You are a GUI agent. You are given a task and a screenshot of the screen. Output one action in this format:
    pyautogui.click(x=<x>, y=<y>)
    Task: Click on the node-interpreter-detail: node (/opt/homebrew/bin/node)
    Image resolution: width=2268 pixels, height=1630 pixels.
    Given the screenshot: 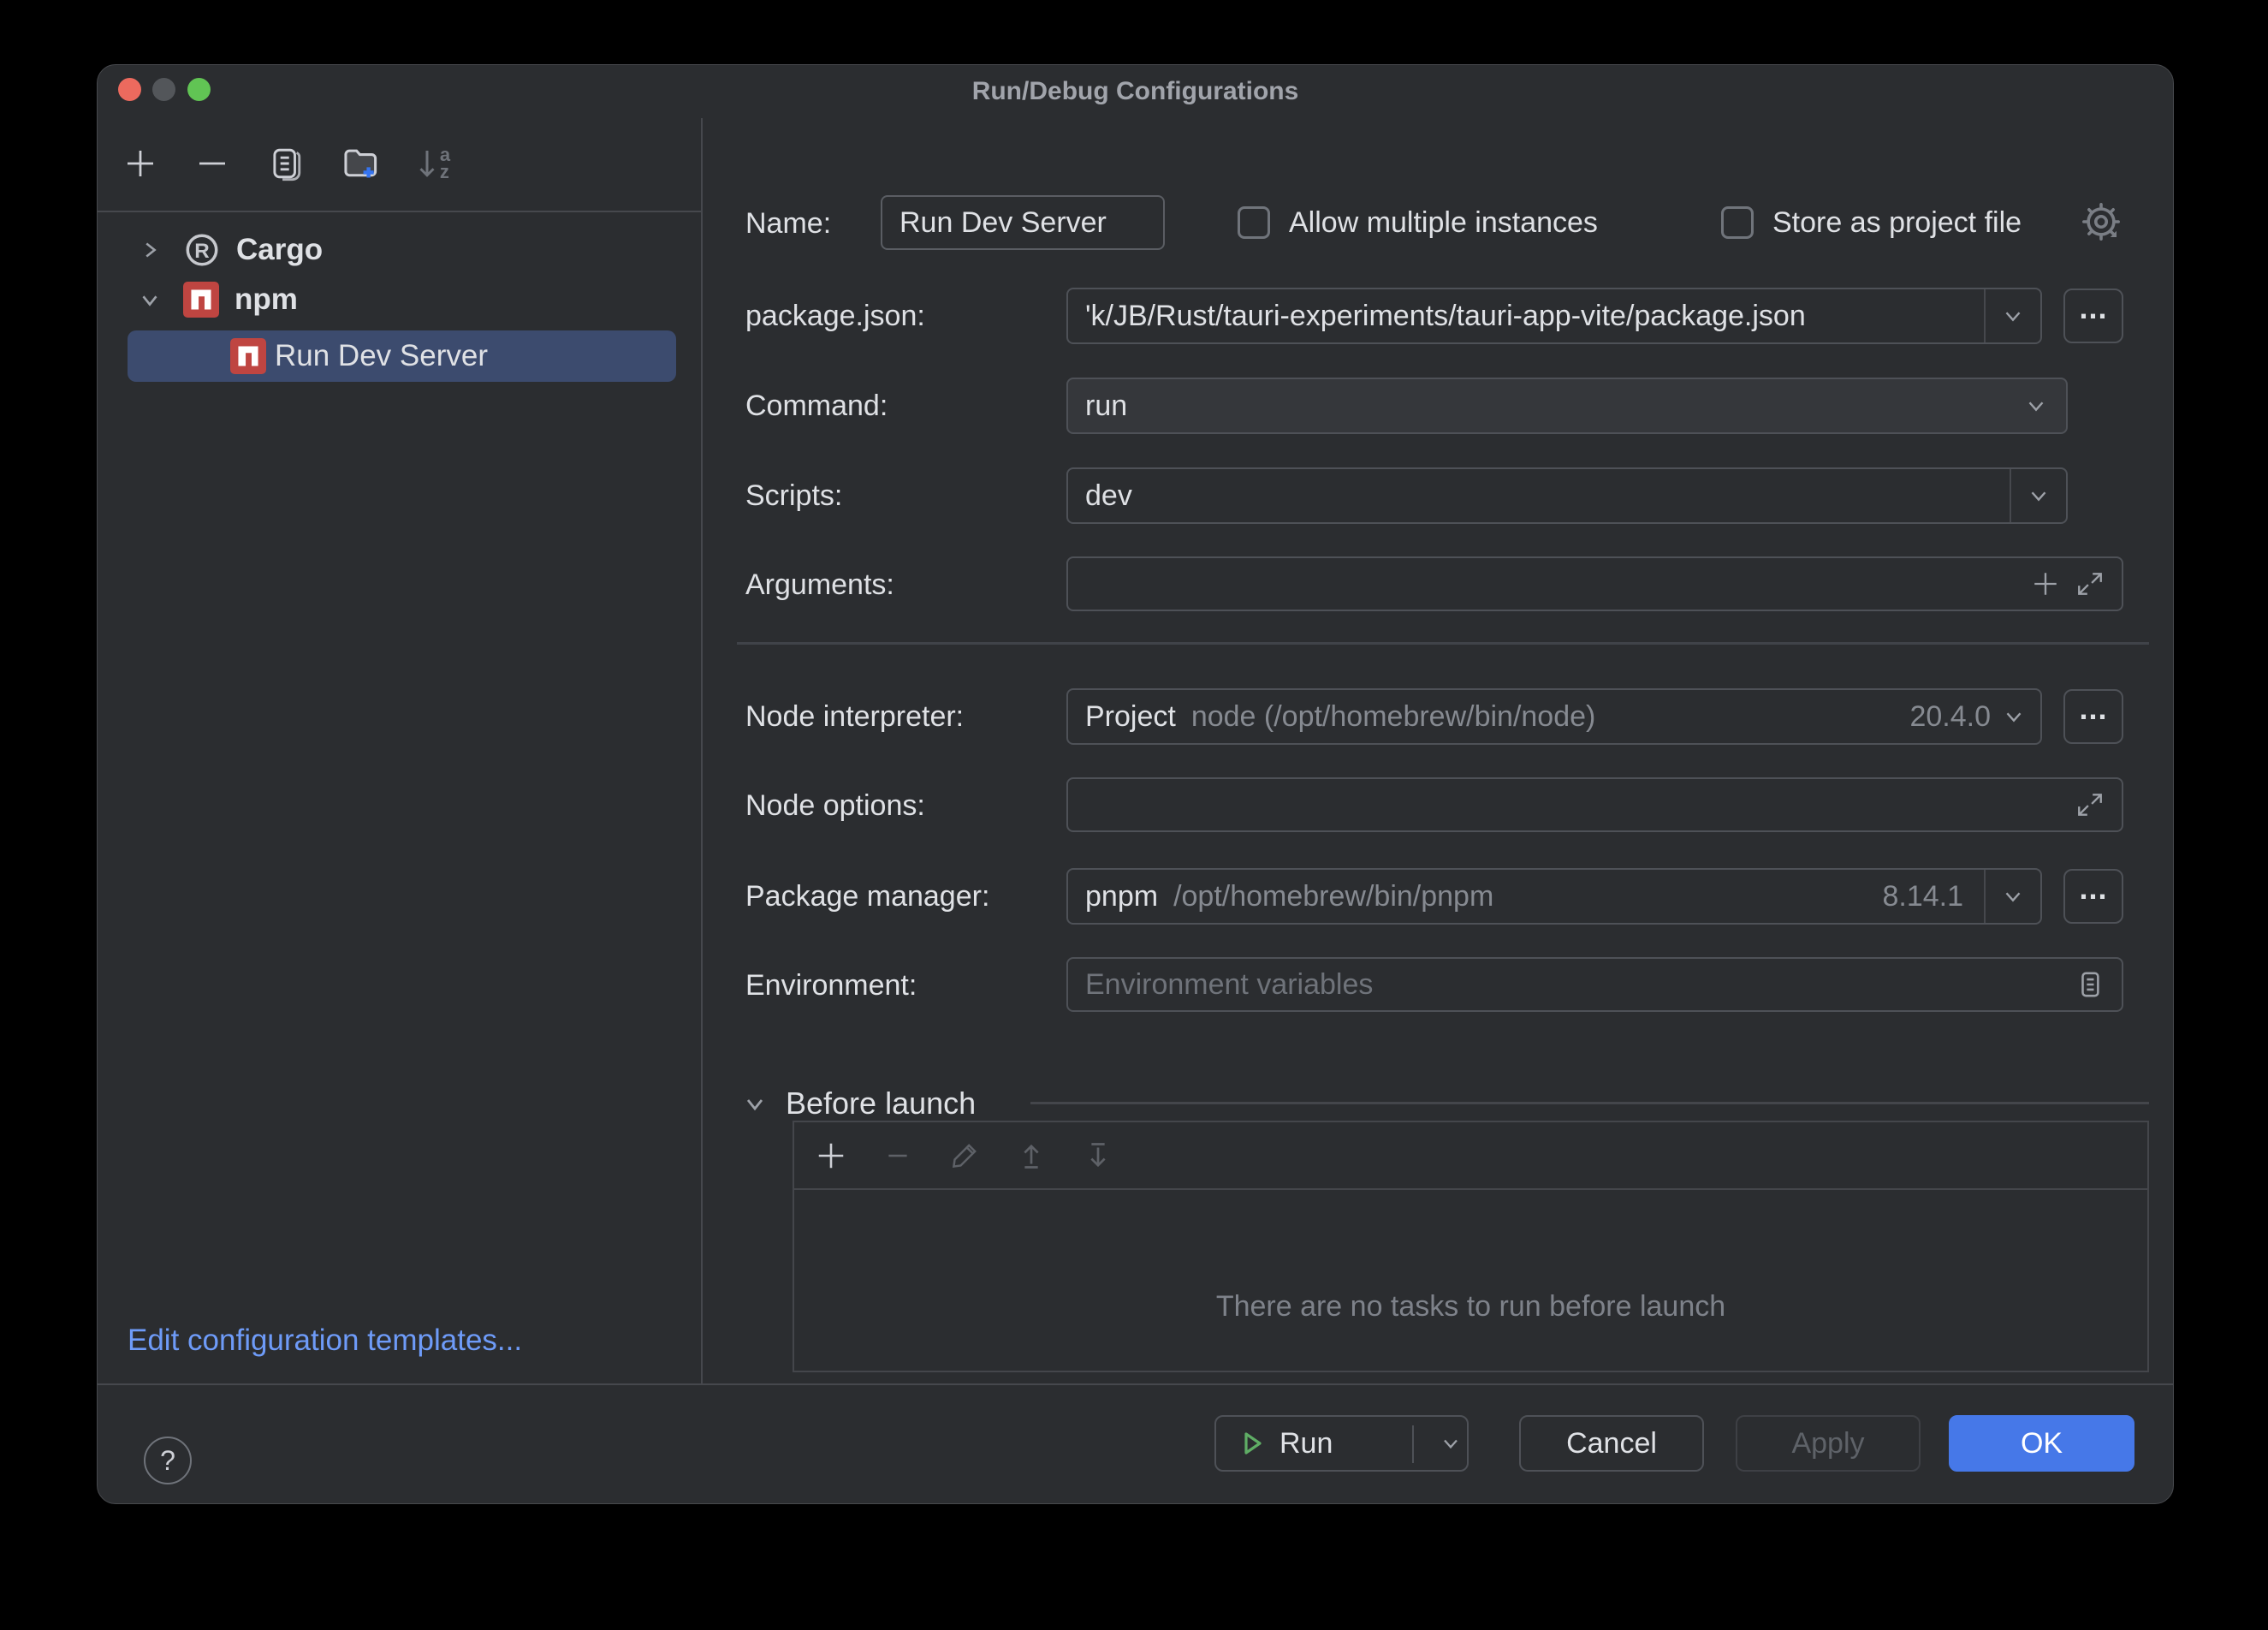 What is the action you would take?
    pyautogui.click(x=1393, y=716)
    